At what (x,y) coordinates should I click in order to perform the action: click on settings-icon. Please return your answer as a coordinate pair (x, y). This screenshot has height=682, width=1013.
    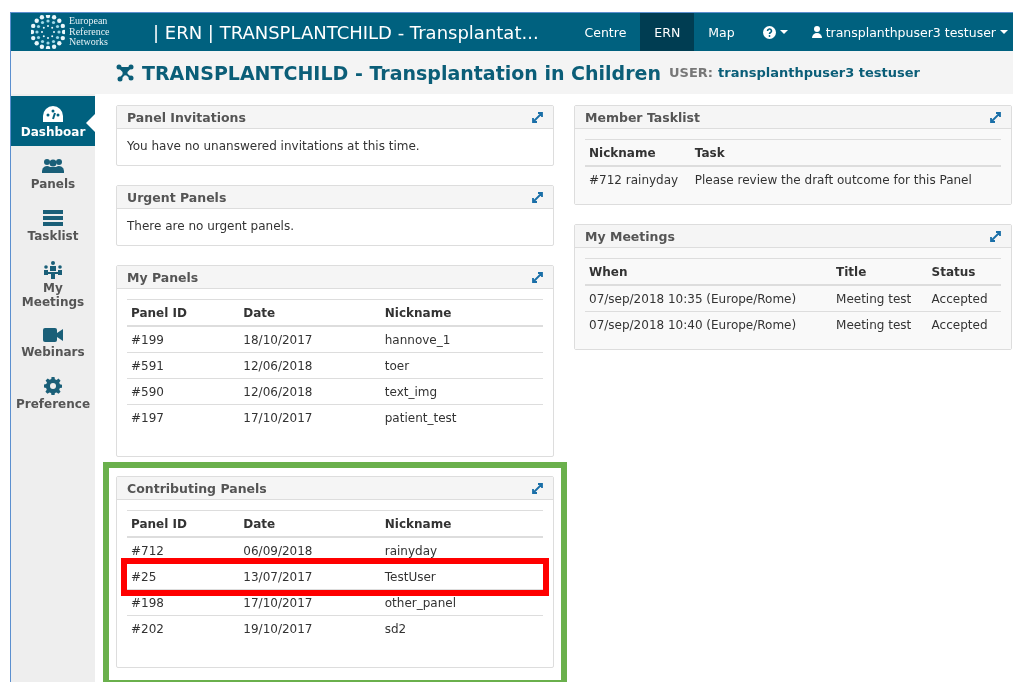
    Looking at the image, I should click on (53, 386).